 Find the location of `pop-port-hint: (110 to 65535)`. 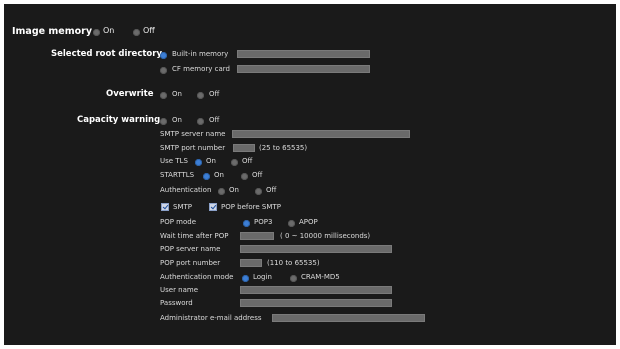

pop-port-hint: (110 to 65535) is located at coordinates (293, 263).